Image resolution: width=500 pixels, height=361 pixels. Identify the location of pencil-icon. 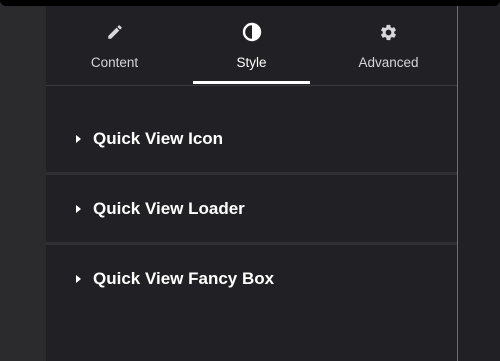
(115, 32).